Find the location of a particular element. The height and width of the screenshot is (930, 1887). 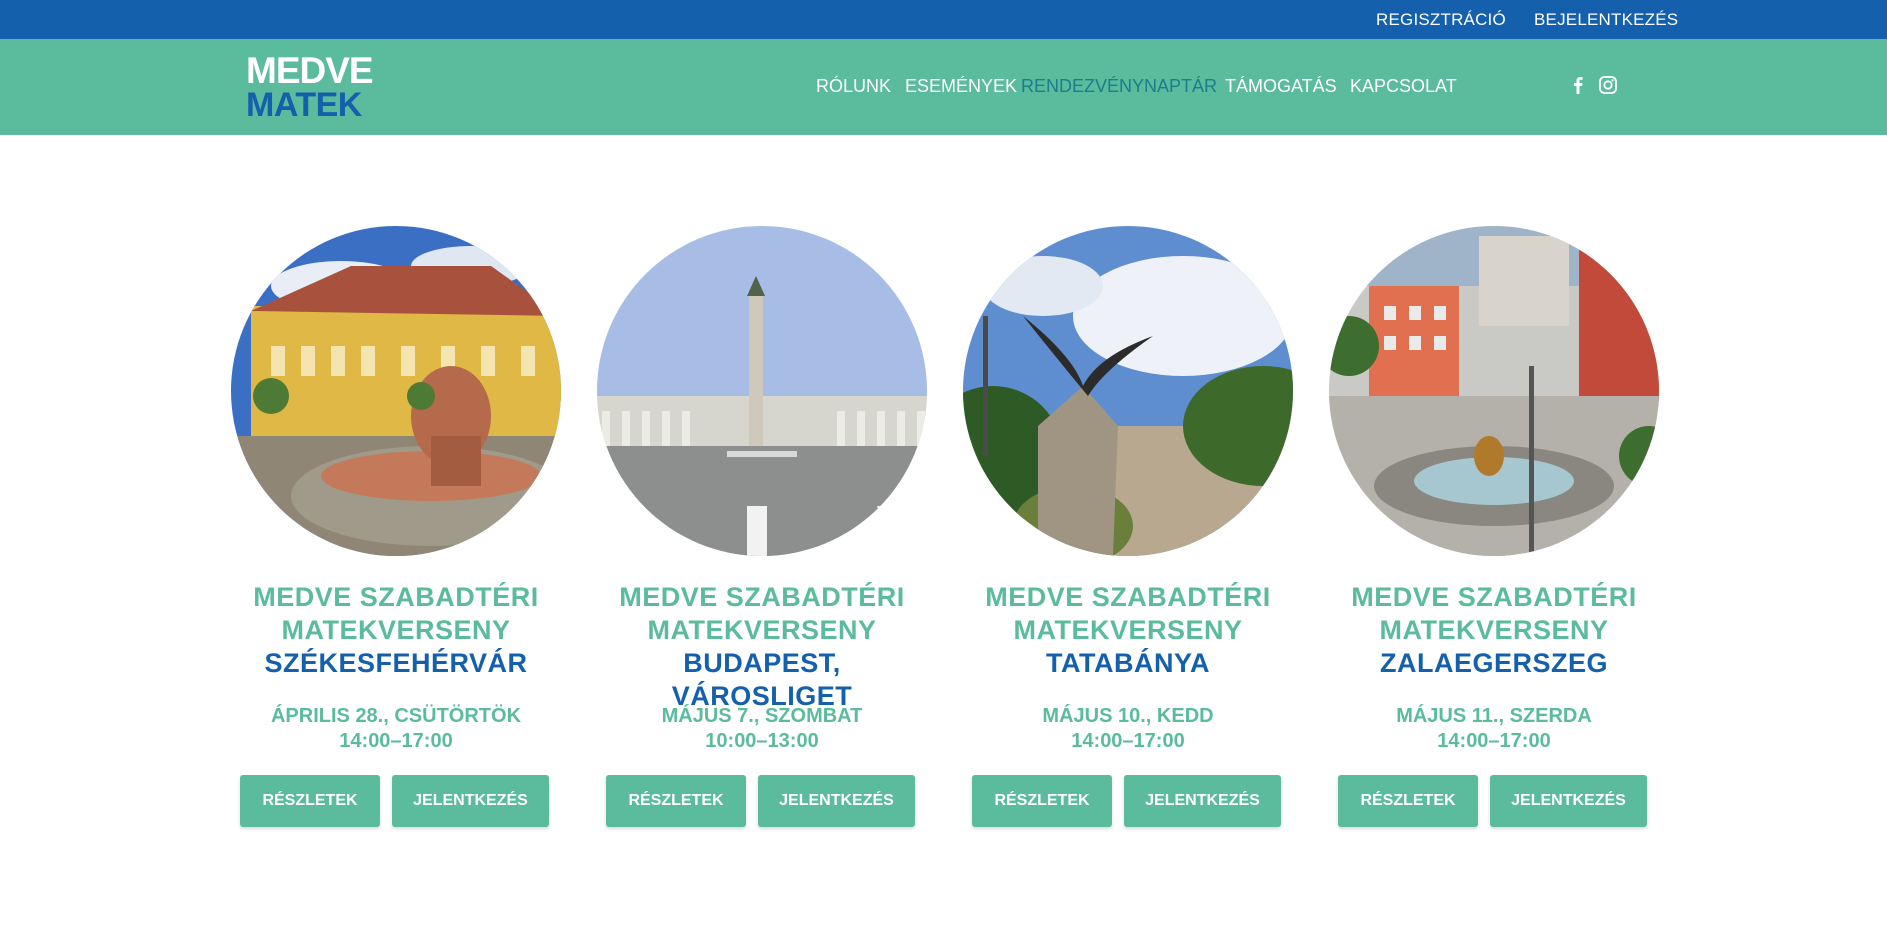

event-title: MEDVE SZABADTÉRI MATEKVERSENY TATABÁNYA is located at coordinates (1128, 630).